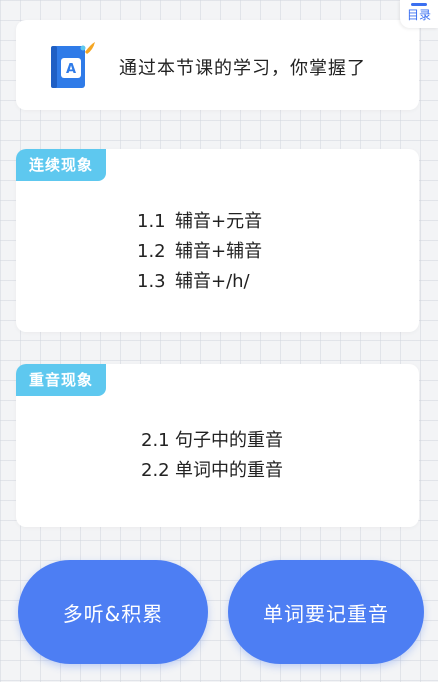 Image resolution: width=438 pixels, height=682 pixels. I want to click on toc-label: 目录, so click(418, 15).